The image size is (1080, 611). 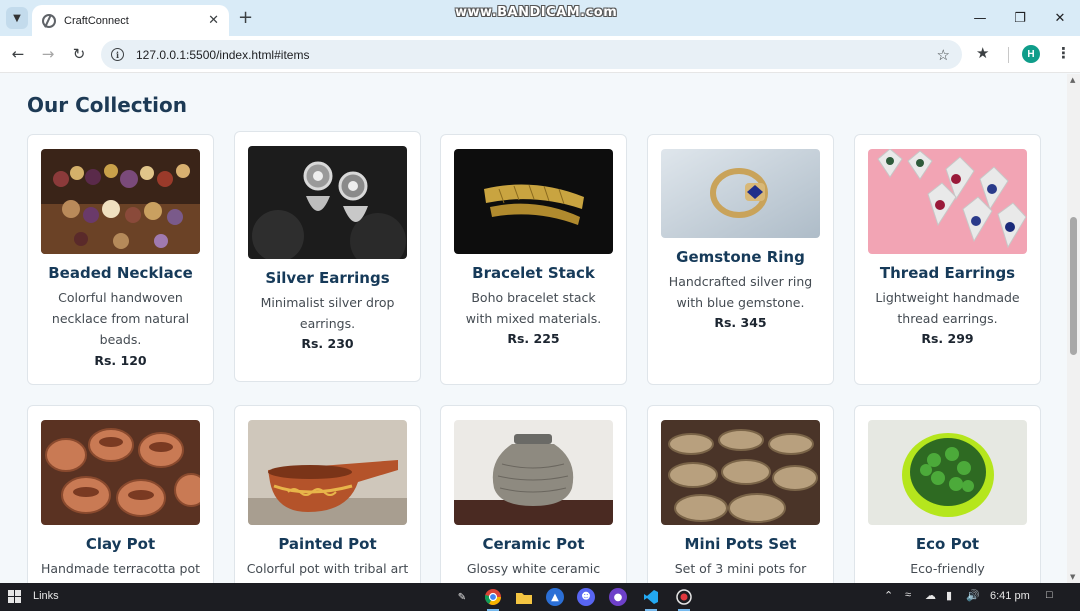 What do you see at coordinates (618, 597) in the screenshot?
I see `github-icon: ●` at bounding box center [618, 597].